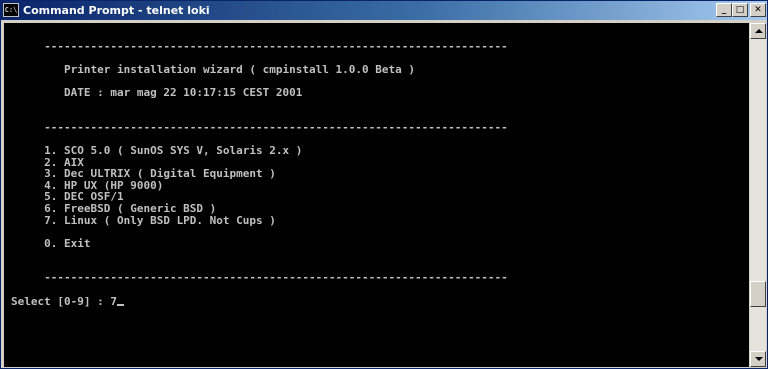 This screenshot has width=768, height=369. I want to click on close-button: ✕, so click(758, 10).